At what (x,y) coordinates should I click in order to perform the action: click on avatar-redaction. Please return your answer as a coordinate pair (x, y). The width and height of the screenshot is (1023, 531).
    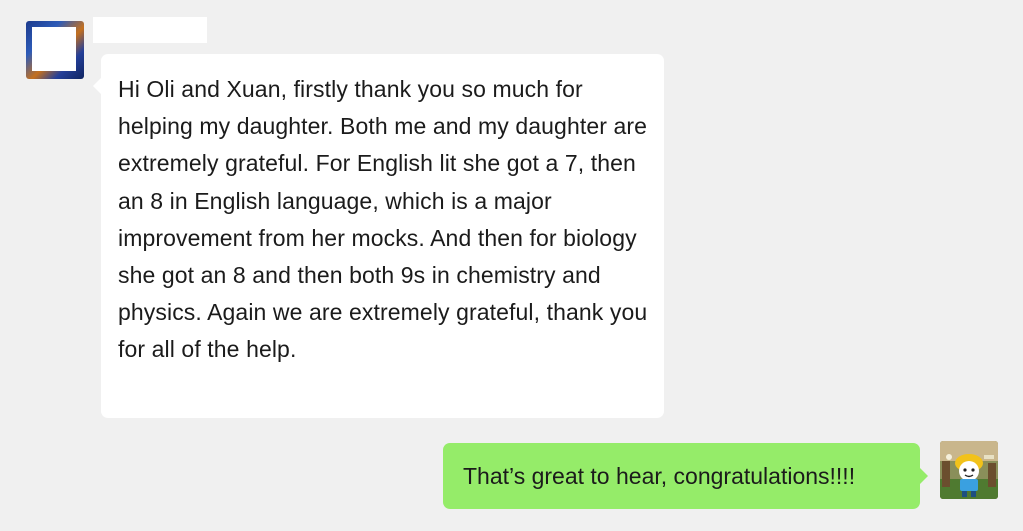
    Looking at the image, I should click on (54, 49).